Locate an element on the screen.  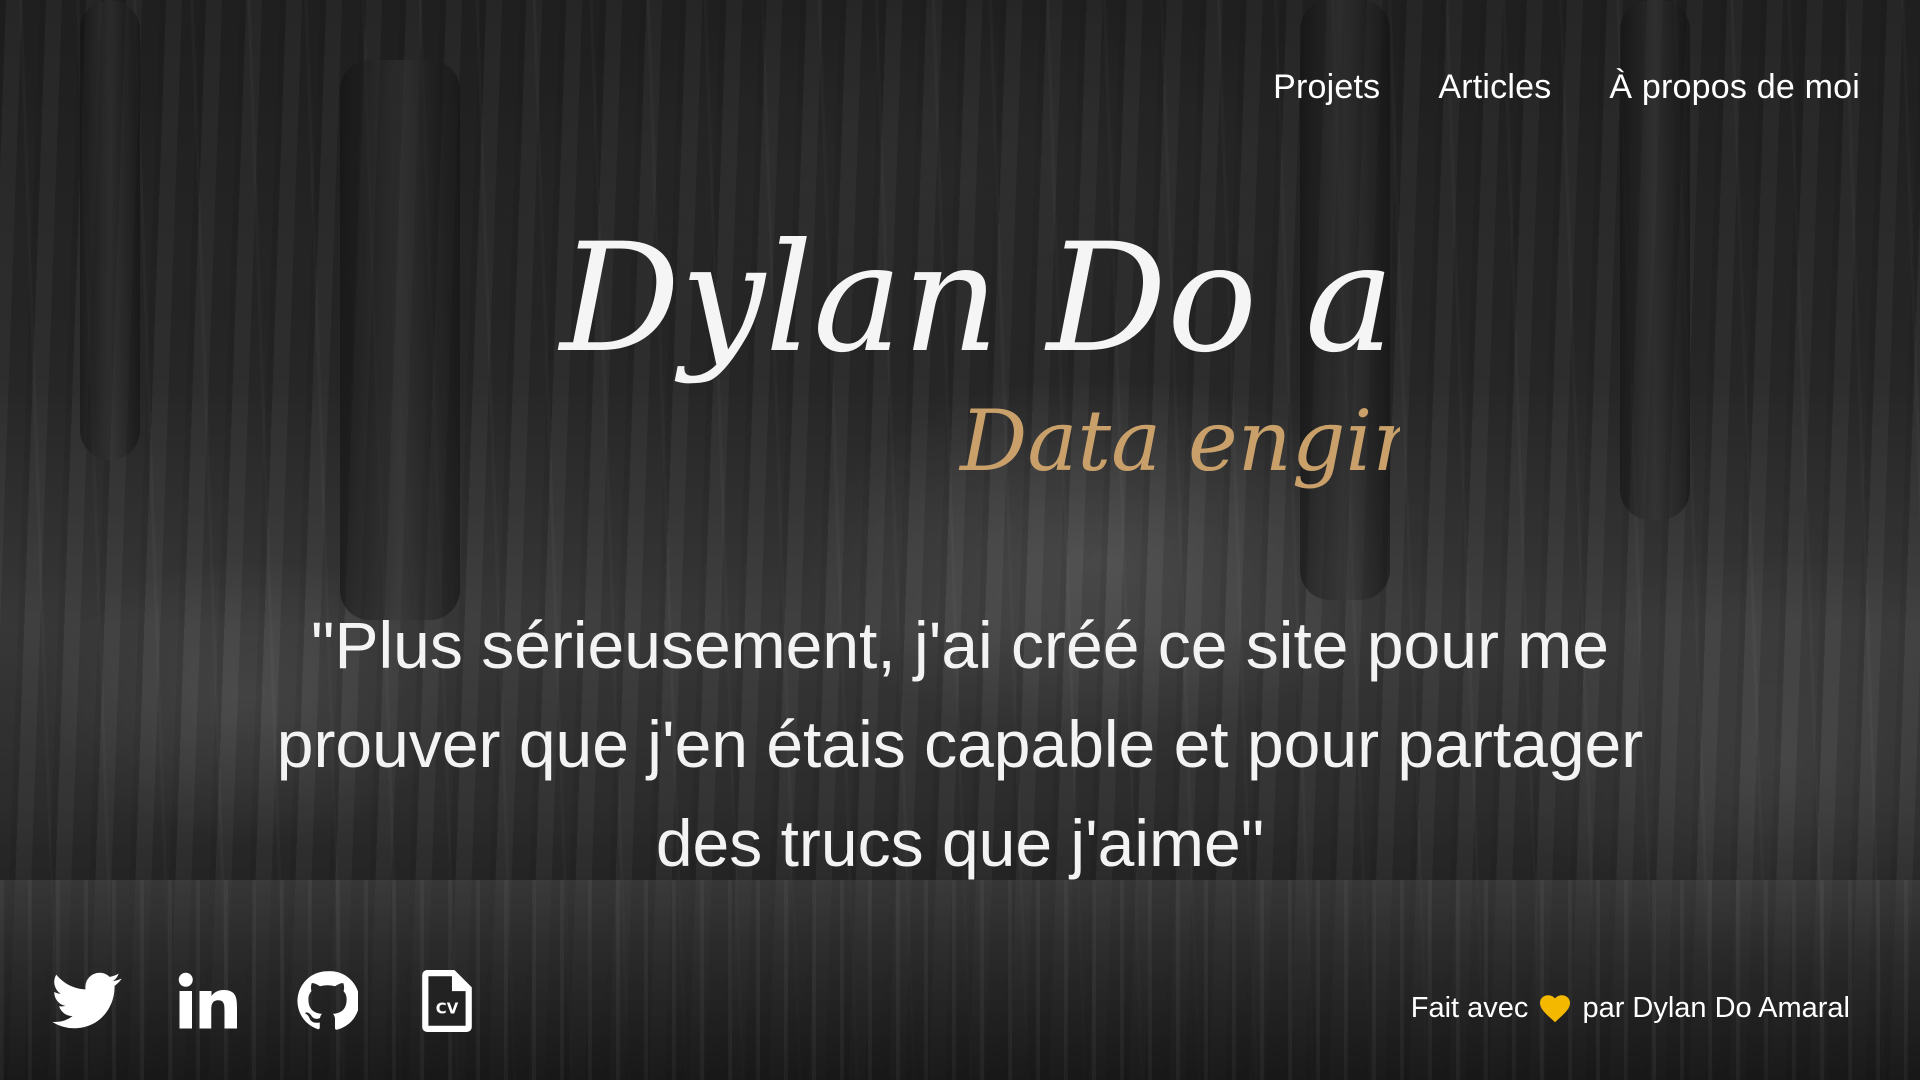
credit-suffix: par Dylan Do Amaral is located at coordinates (1716, 1008).